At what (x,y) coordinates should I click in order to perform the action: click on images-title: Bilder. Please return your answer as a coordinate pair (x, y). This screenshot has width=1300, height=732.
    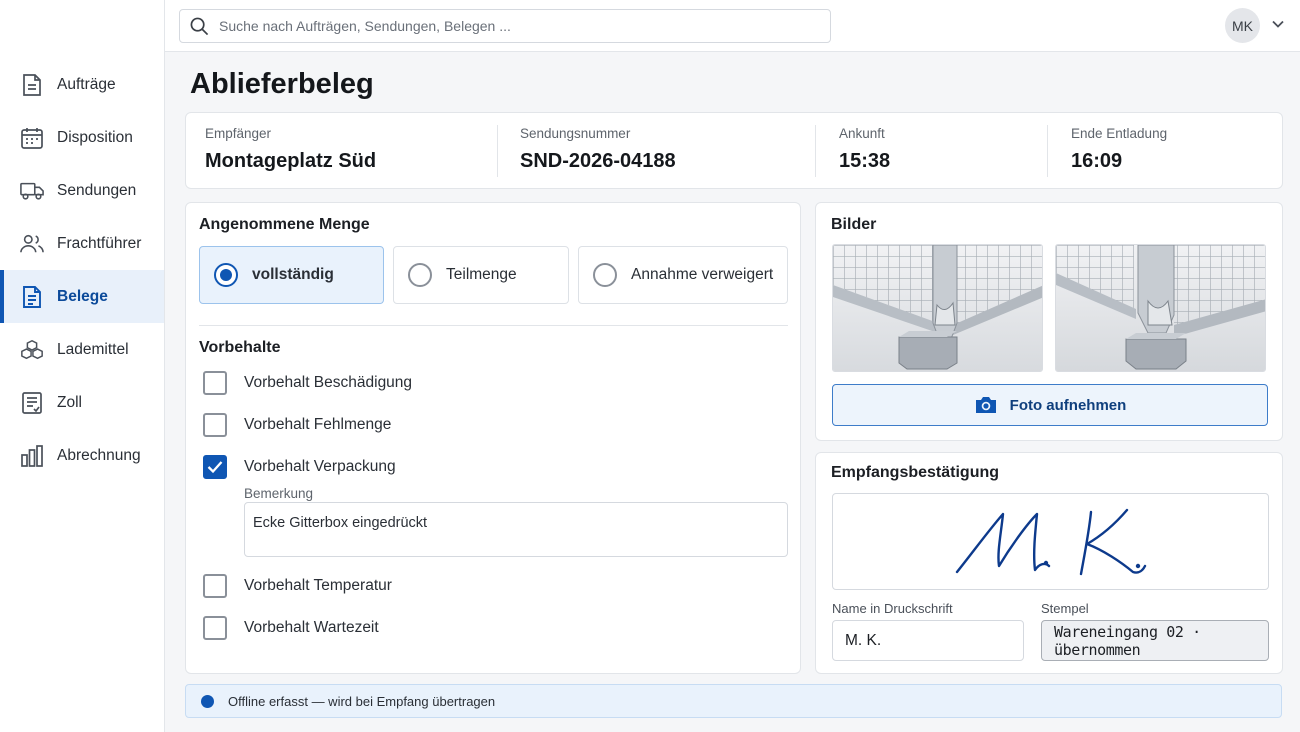
    Looking at the image, I should click on (854, 224).